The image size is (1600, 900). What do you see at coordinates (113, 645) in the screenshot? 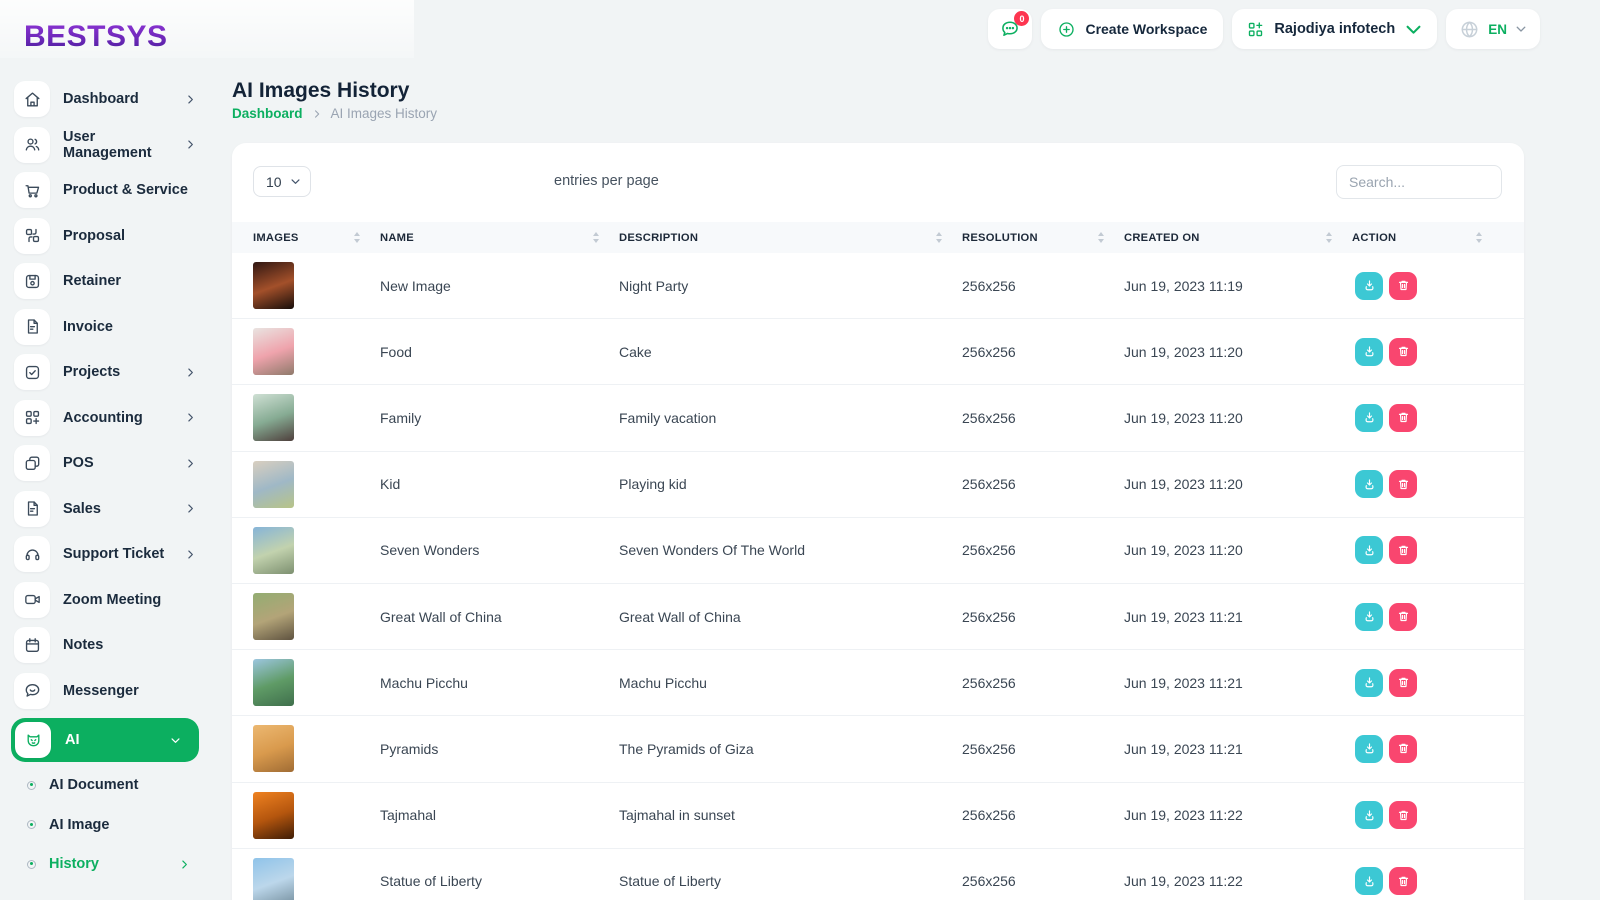
I see `sidebar-item-notes: Notes` at bounding box center [113, 645].